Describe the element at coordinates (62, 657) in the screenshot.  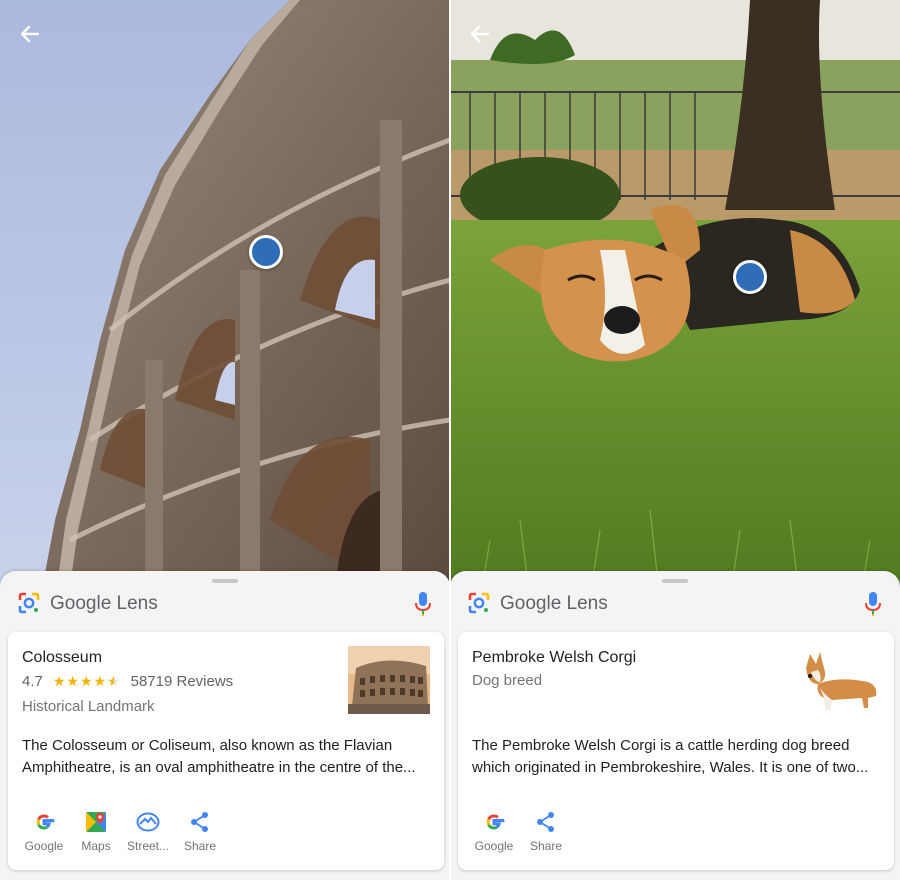
I see `result-title: Colosseum` at that location.